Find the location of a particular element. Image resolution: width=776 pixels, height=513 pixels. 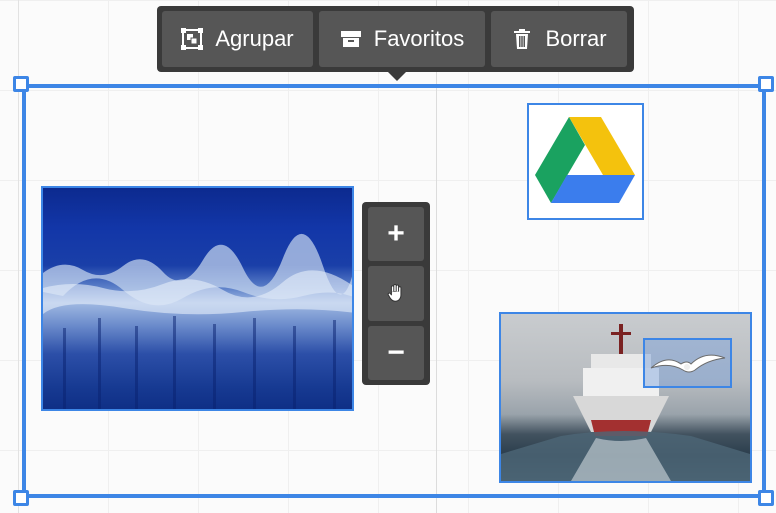

favorites-button: Favoritos is located at coordinates (402, 39).